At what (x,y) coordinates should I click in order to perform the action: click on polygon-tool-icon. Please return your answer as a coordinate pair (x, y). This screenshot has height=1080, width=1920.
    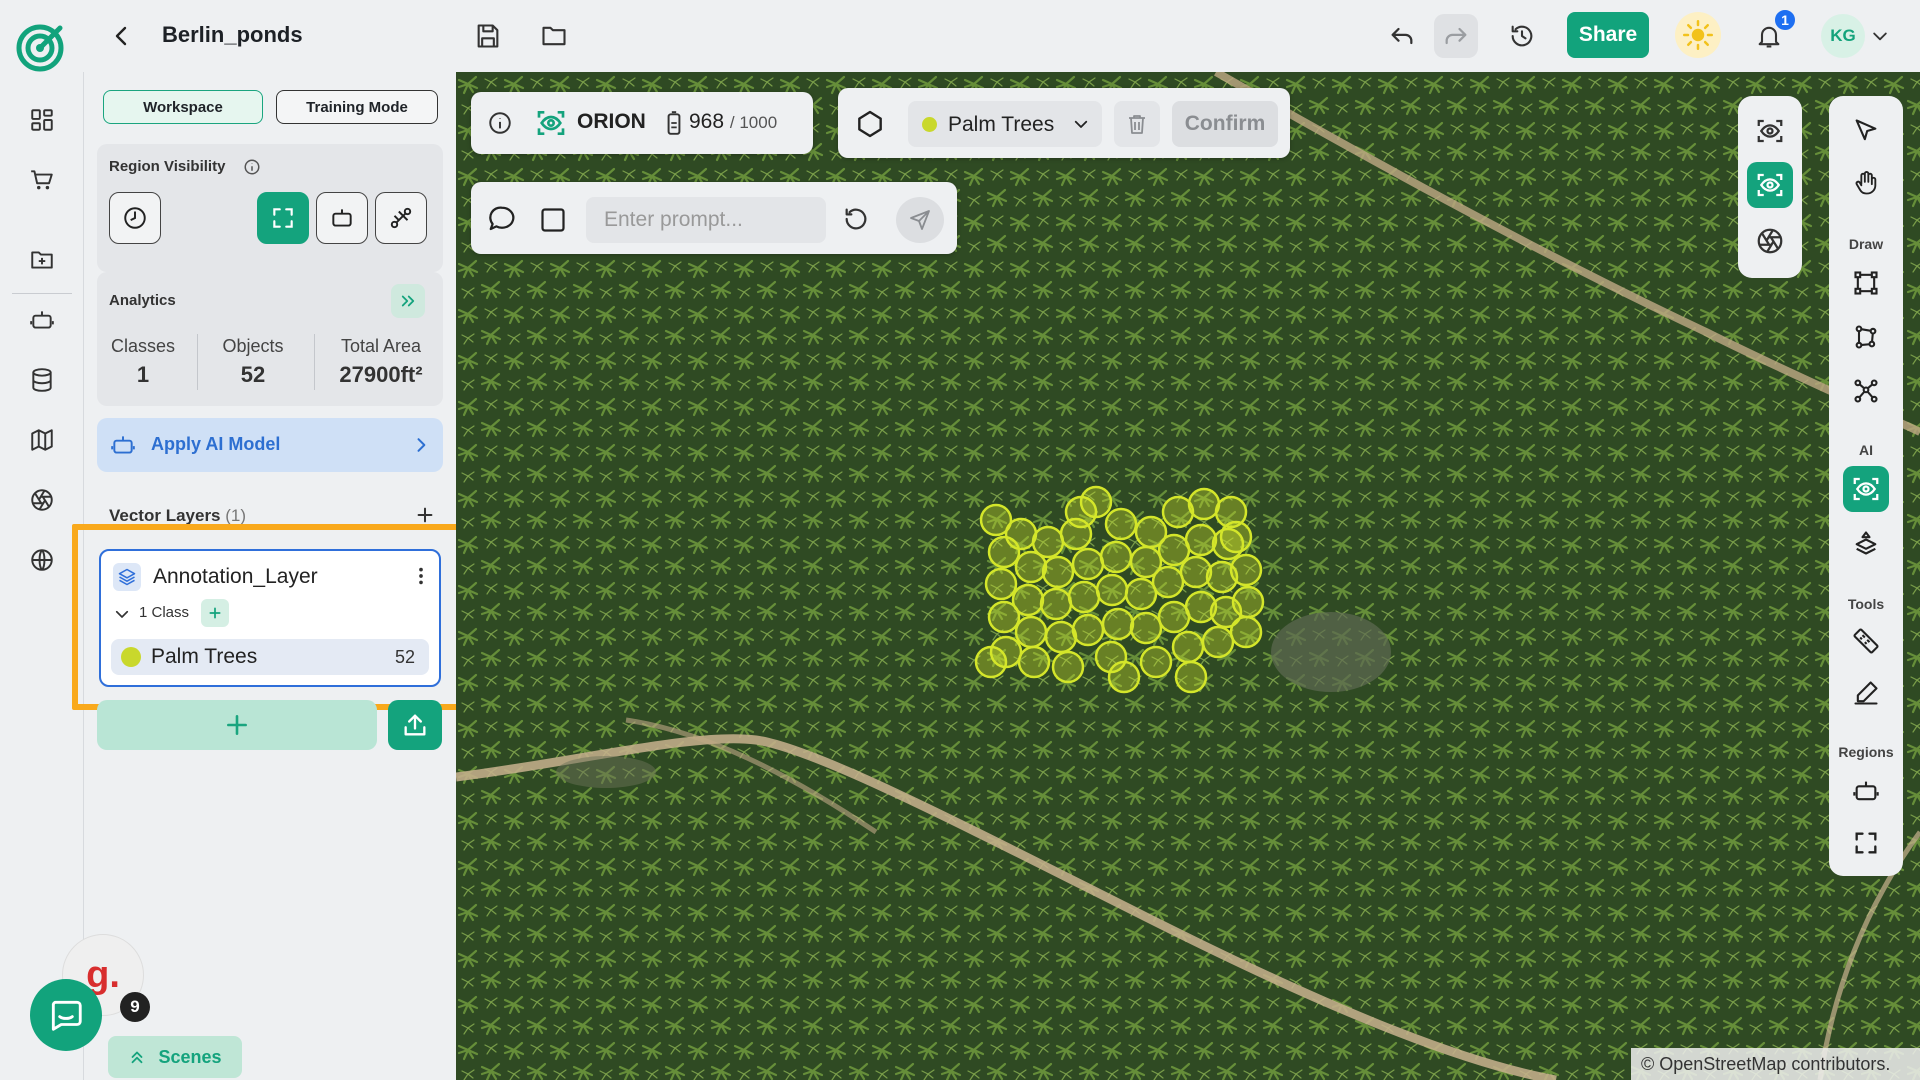
    Looking at the image, I should click on (1866, 337).